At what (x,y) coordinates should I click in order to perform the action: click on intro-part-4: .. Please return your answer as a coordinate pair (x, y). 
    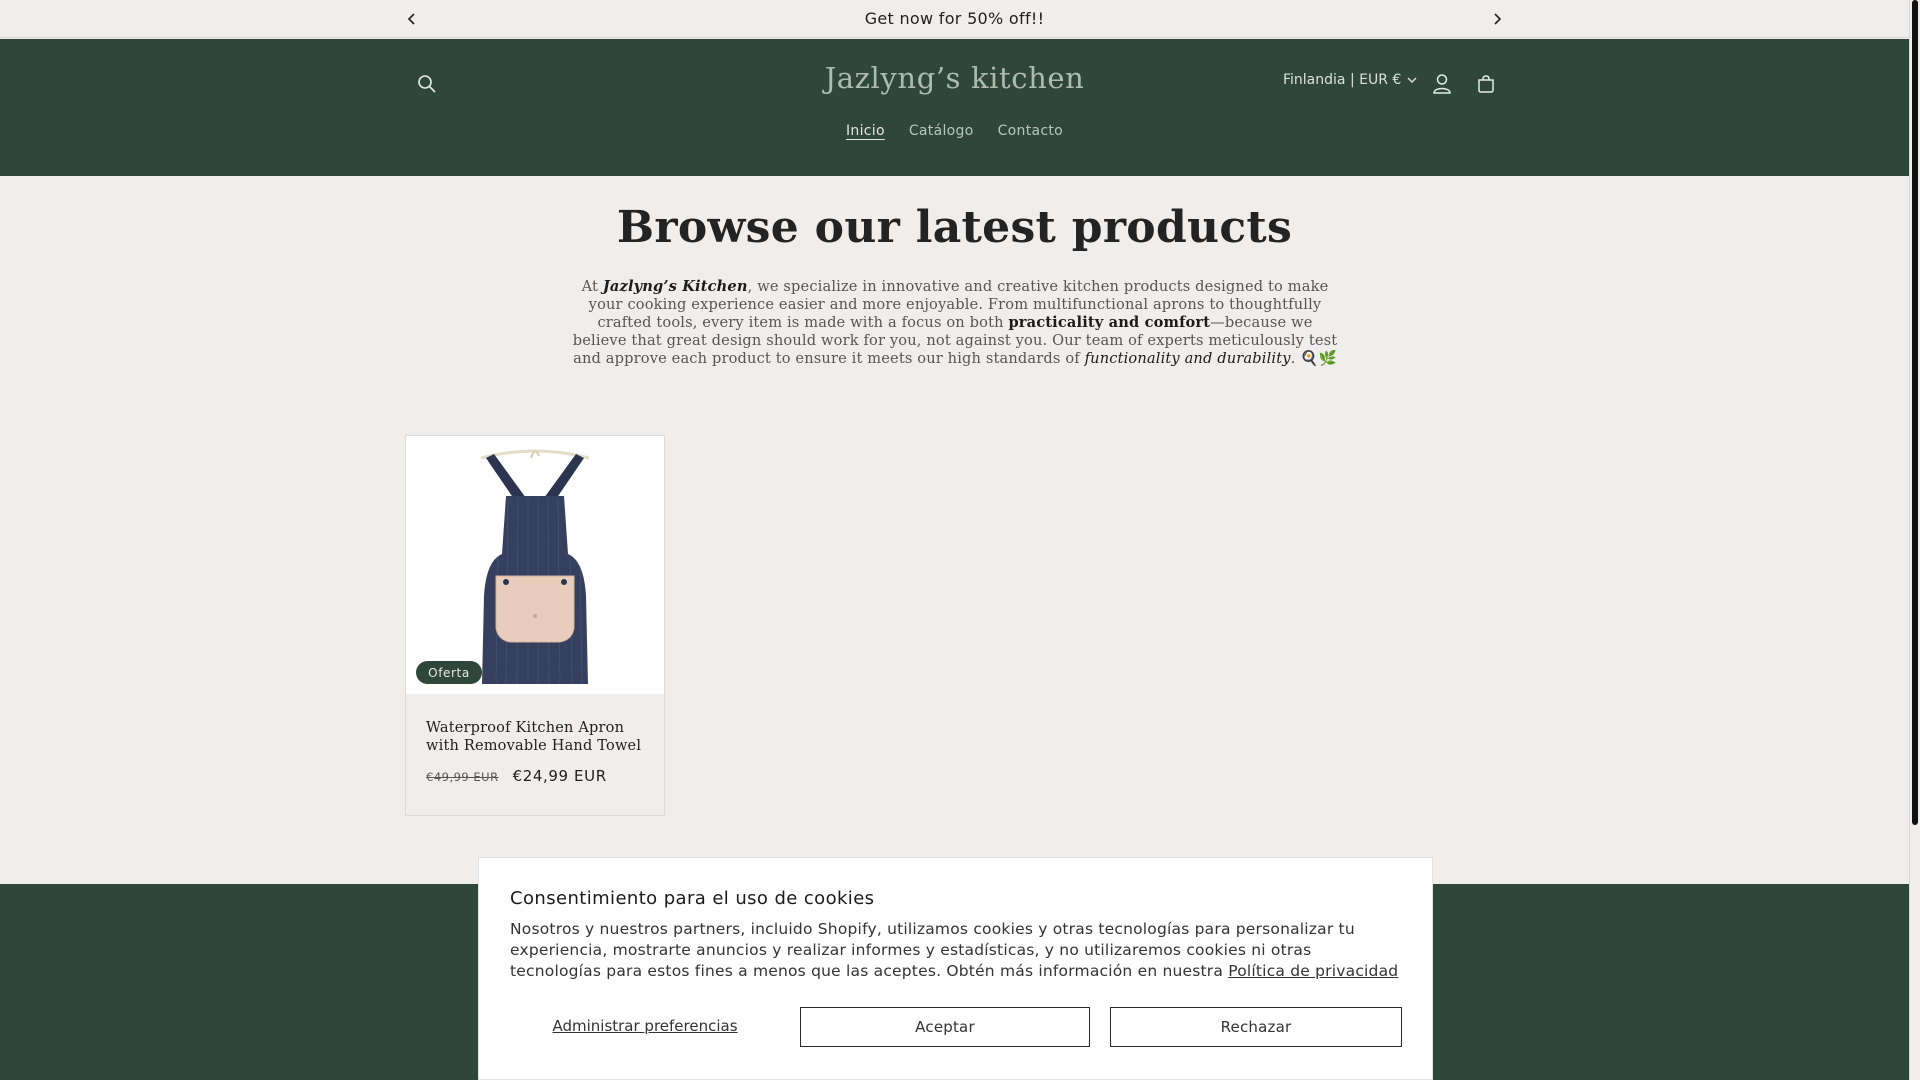
    Looking at the image, I should click on (1295, 358).